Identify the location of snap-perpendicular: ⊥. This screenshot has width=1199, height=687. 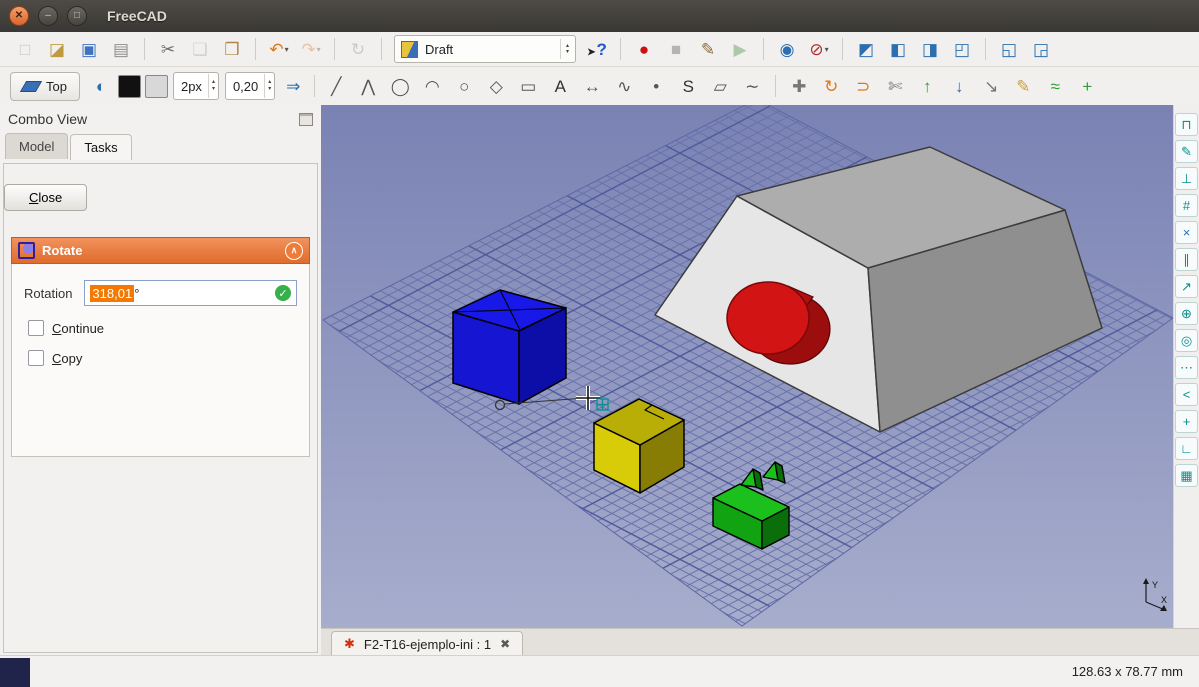
(1186, 178).